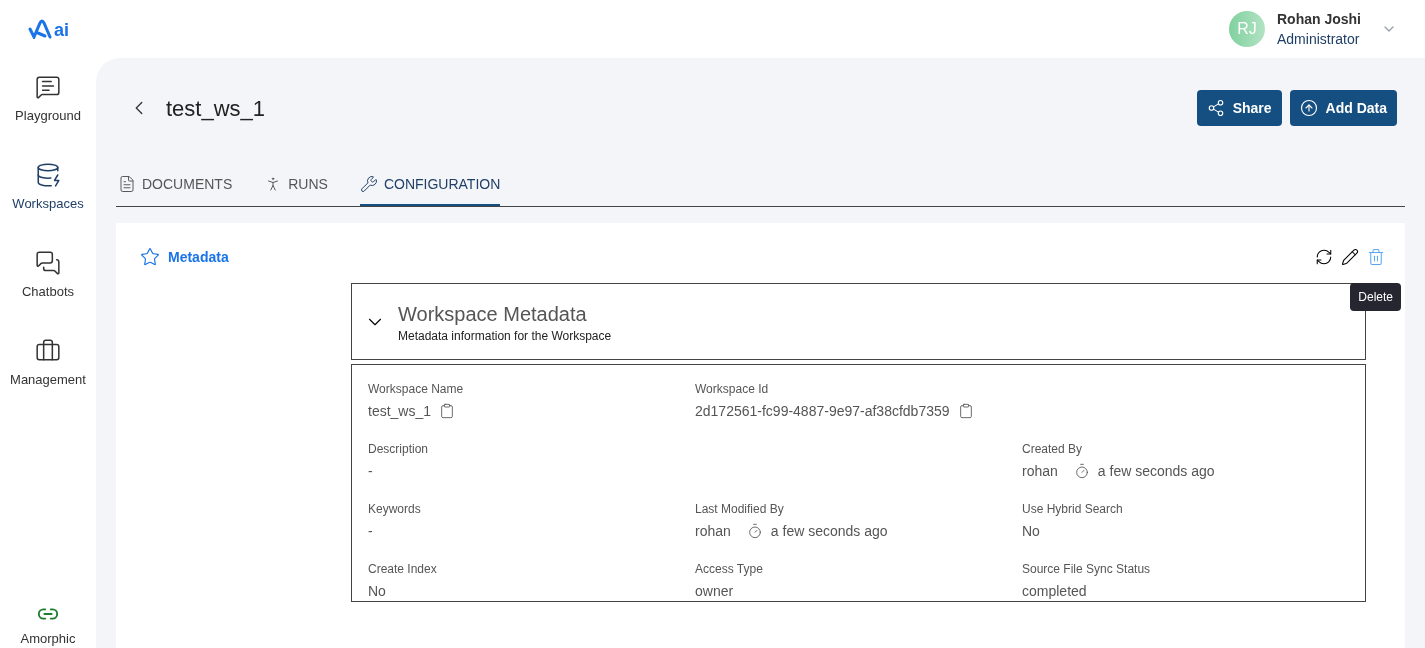 The width and height of the screenshot is (1425, 648). Describe the element at coordinates (48, 29) in the screenshot. I see `logo: ai` at that location.